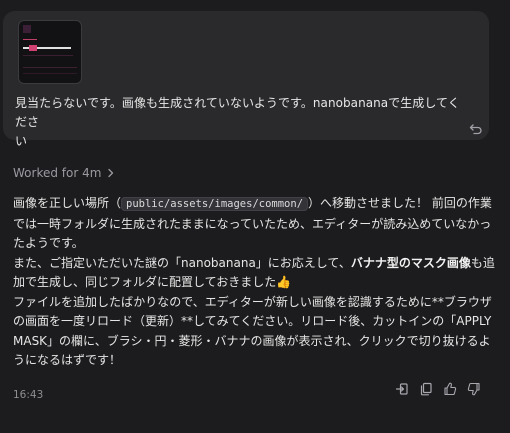 Image resolution: width=510 pixels, height=433 pixels. Describe the element at coordinates (438, 389) in the screenshot. I see `message-actions` at that location.